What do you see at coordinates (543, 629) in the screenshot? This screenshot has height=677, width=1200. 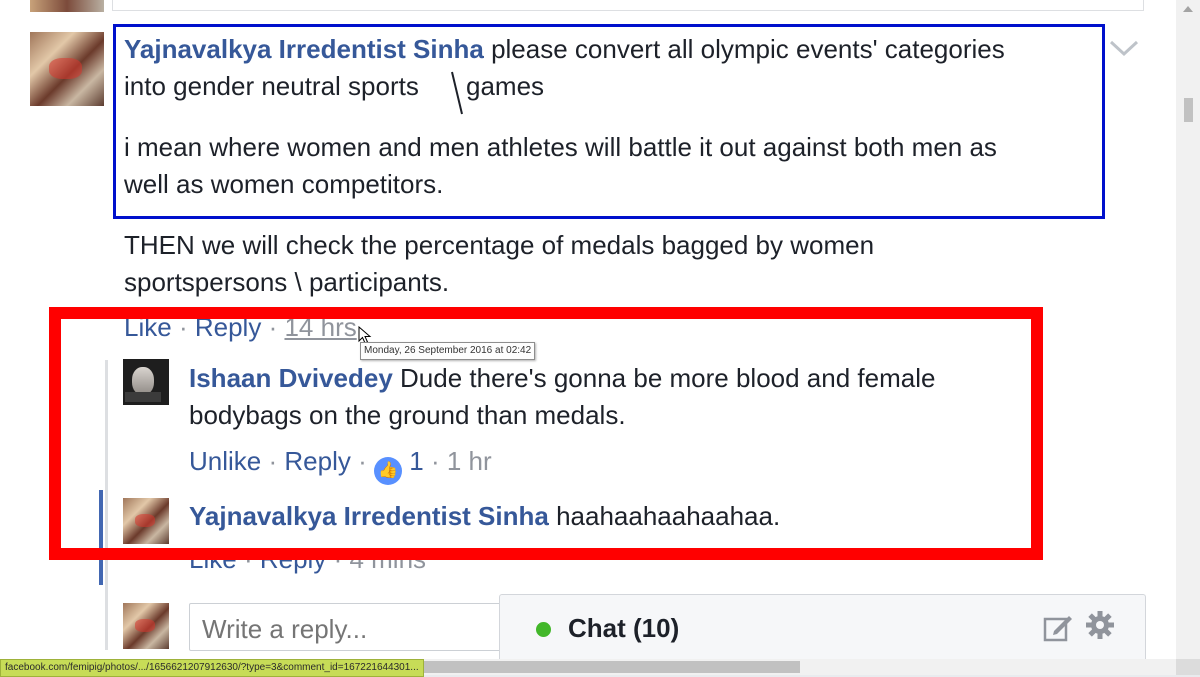 I see `online-status-icon` at bounding box center [543, 629].